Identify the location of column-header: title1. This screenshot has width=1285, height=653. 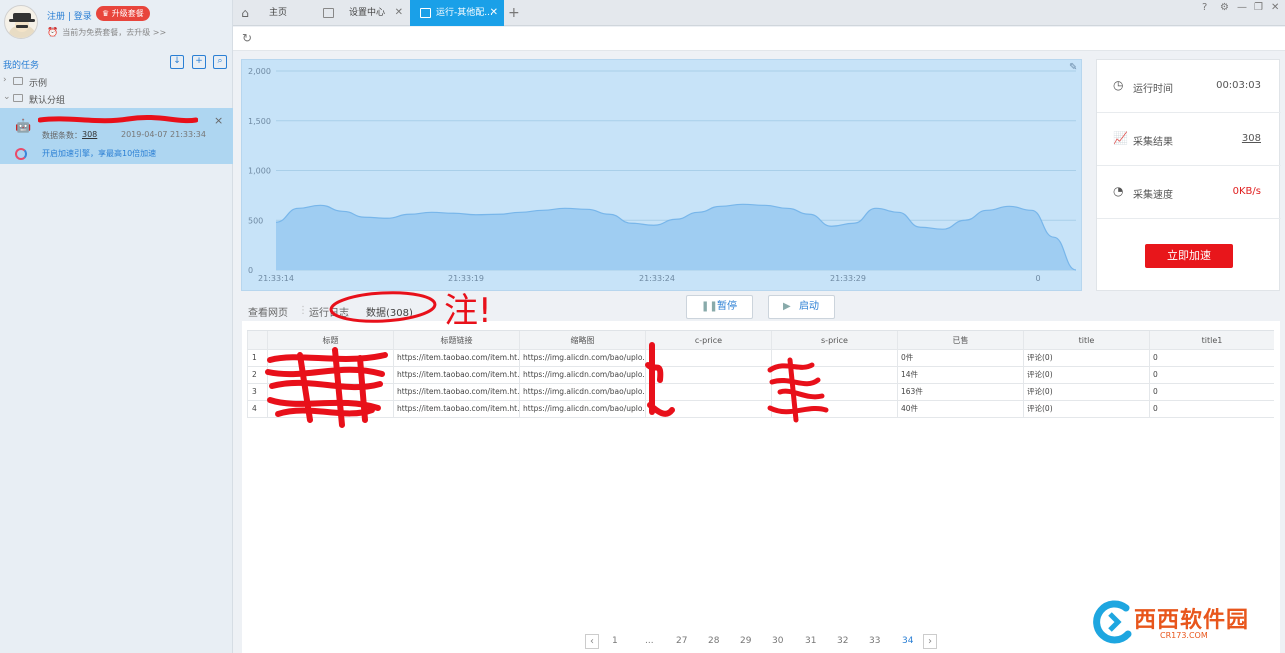
(1211, 340).